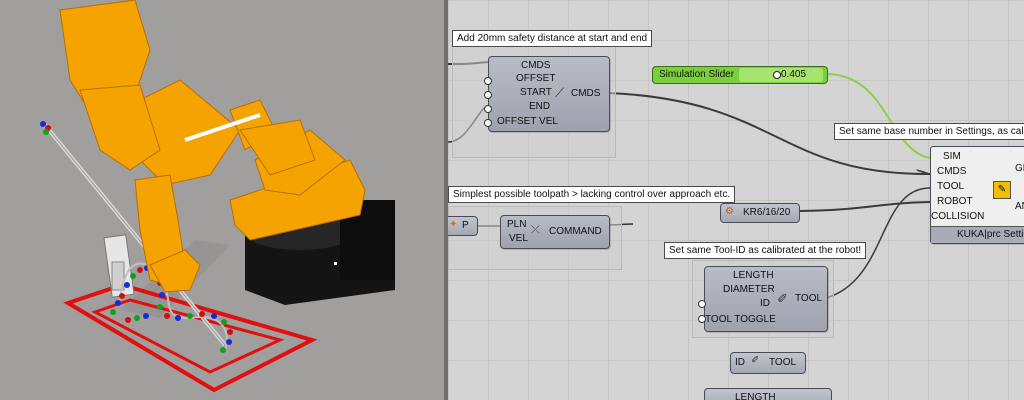 The width and height of the screenshot is (1024, 400). I want to click on slider-name: Simulation Slider, so click(697, 74).